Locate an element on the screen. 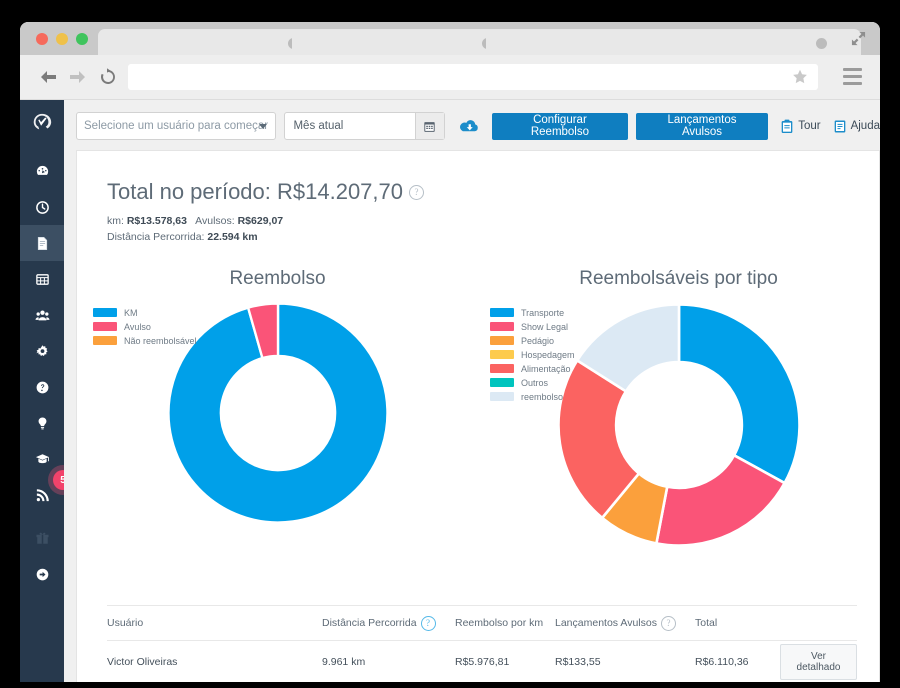  legend-item: Hospedagem is located at coordinates (532, 355).